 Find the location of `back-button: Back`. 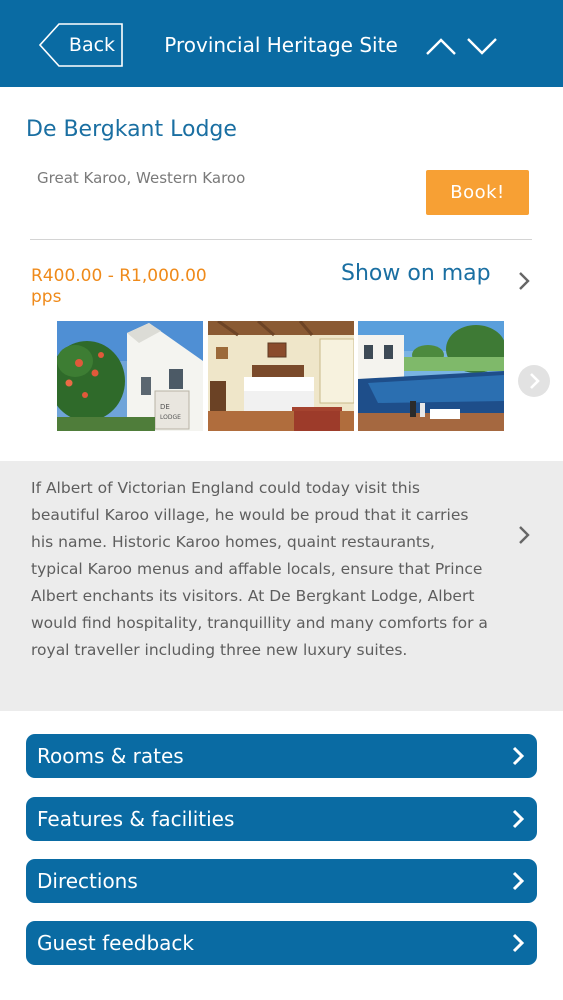

back-button: Back is located at coordinates (81, 45).